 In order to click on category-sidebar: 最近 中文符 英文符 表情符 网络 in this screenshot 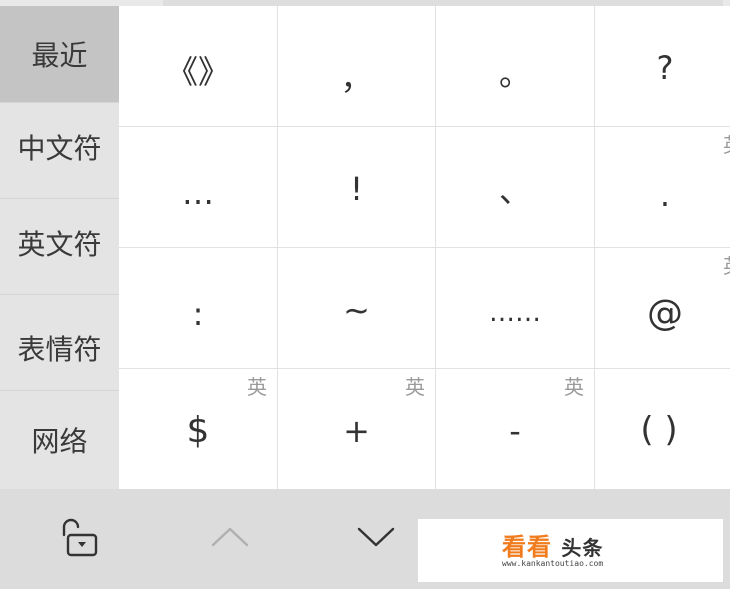, I will do `click(59, 247)`.